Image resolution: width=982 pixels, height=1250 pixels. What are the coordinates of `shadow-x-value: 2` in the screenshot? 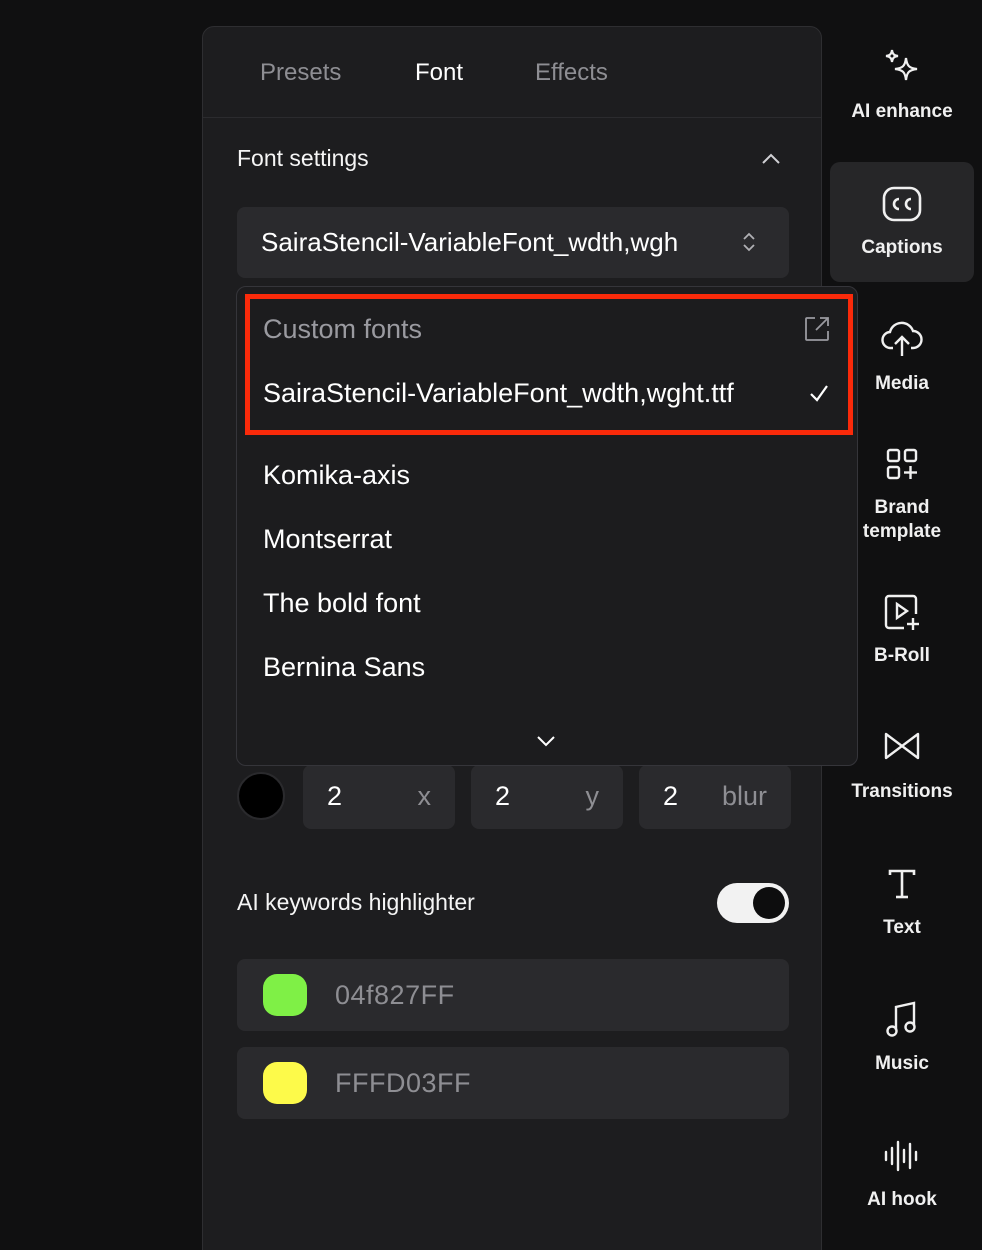 It's located at (335, 796).